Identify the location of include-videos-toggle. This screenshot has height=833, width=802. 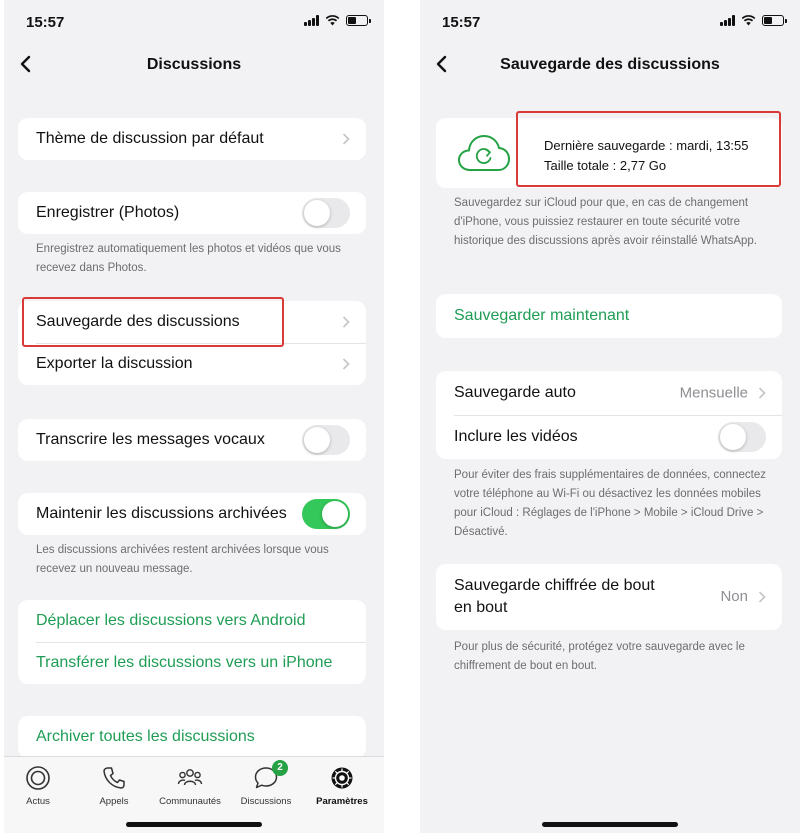
(742, 437).